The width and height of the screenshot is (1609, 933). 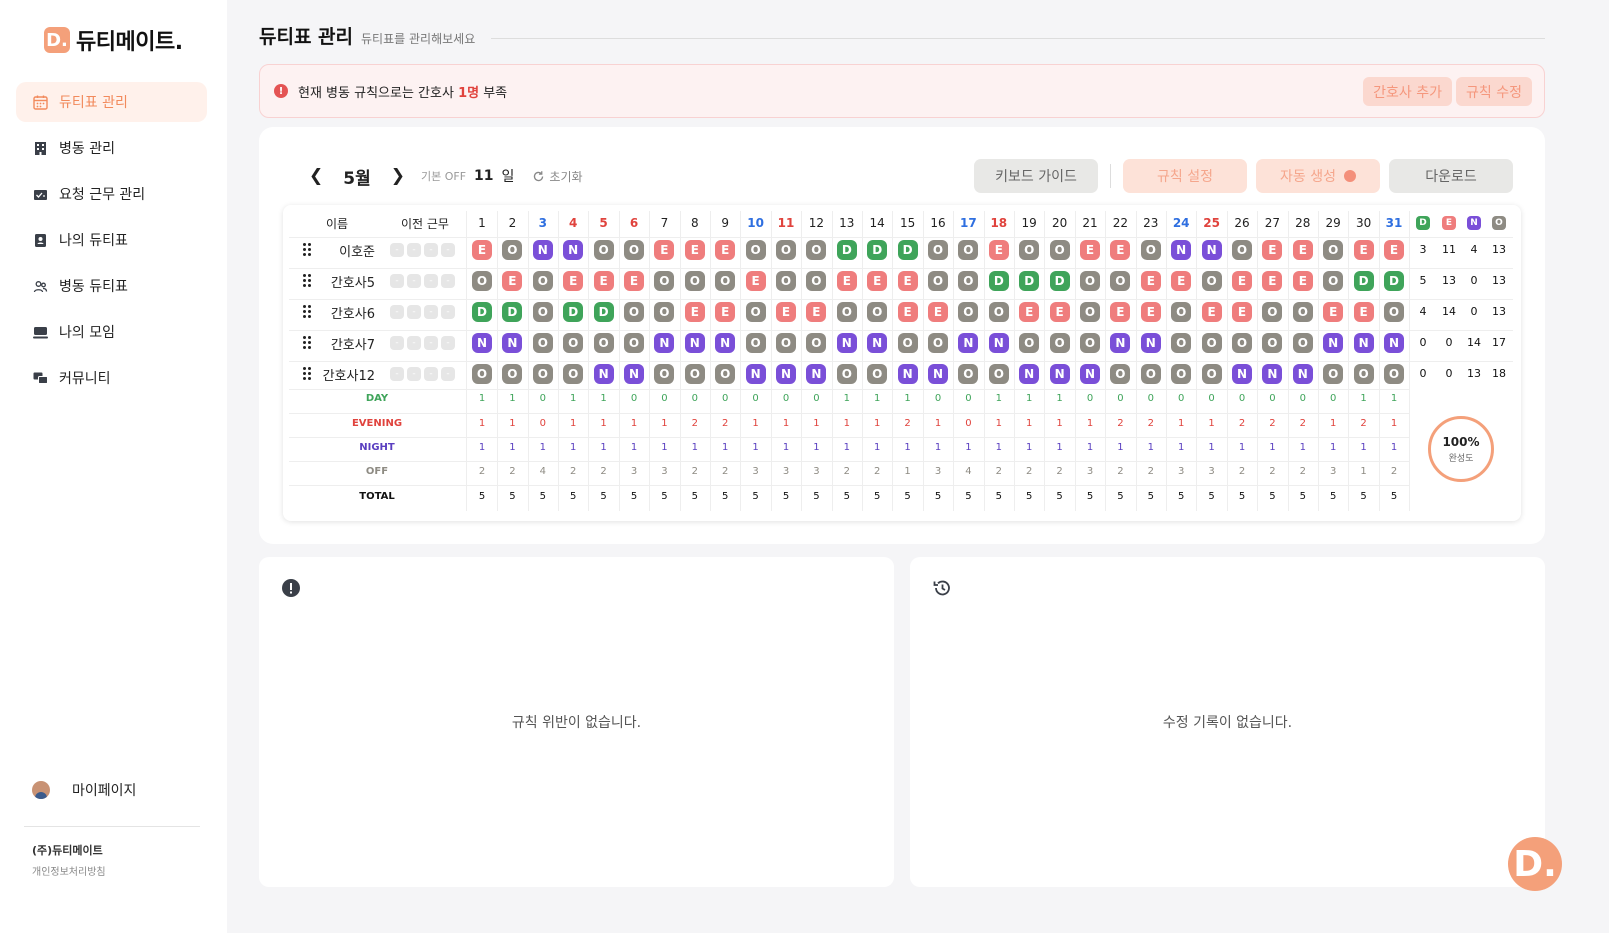 What do you see at coordinates (1494, 91) in the screenshot?
I see `edit-rule-button: 규칙 수정` at bounding box center [1494, 91].